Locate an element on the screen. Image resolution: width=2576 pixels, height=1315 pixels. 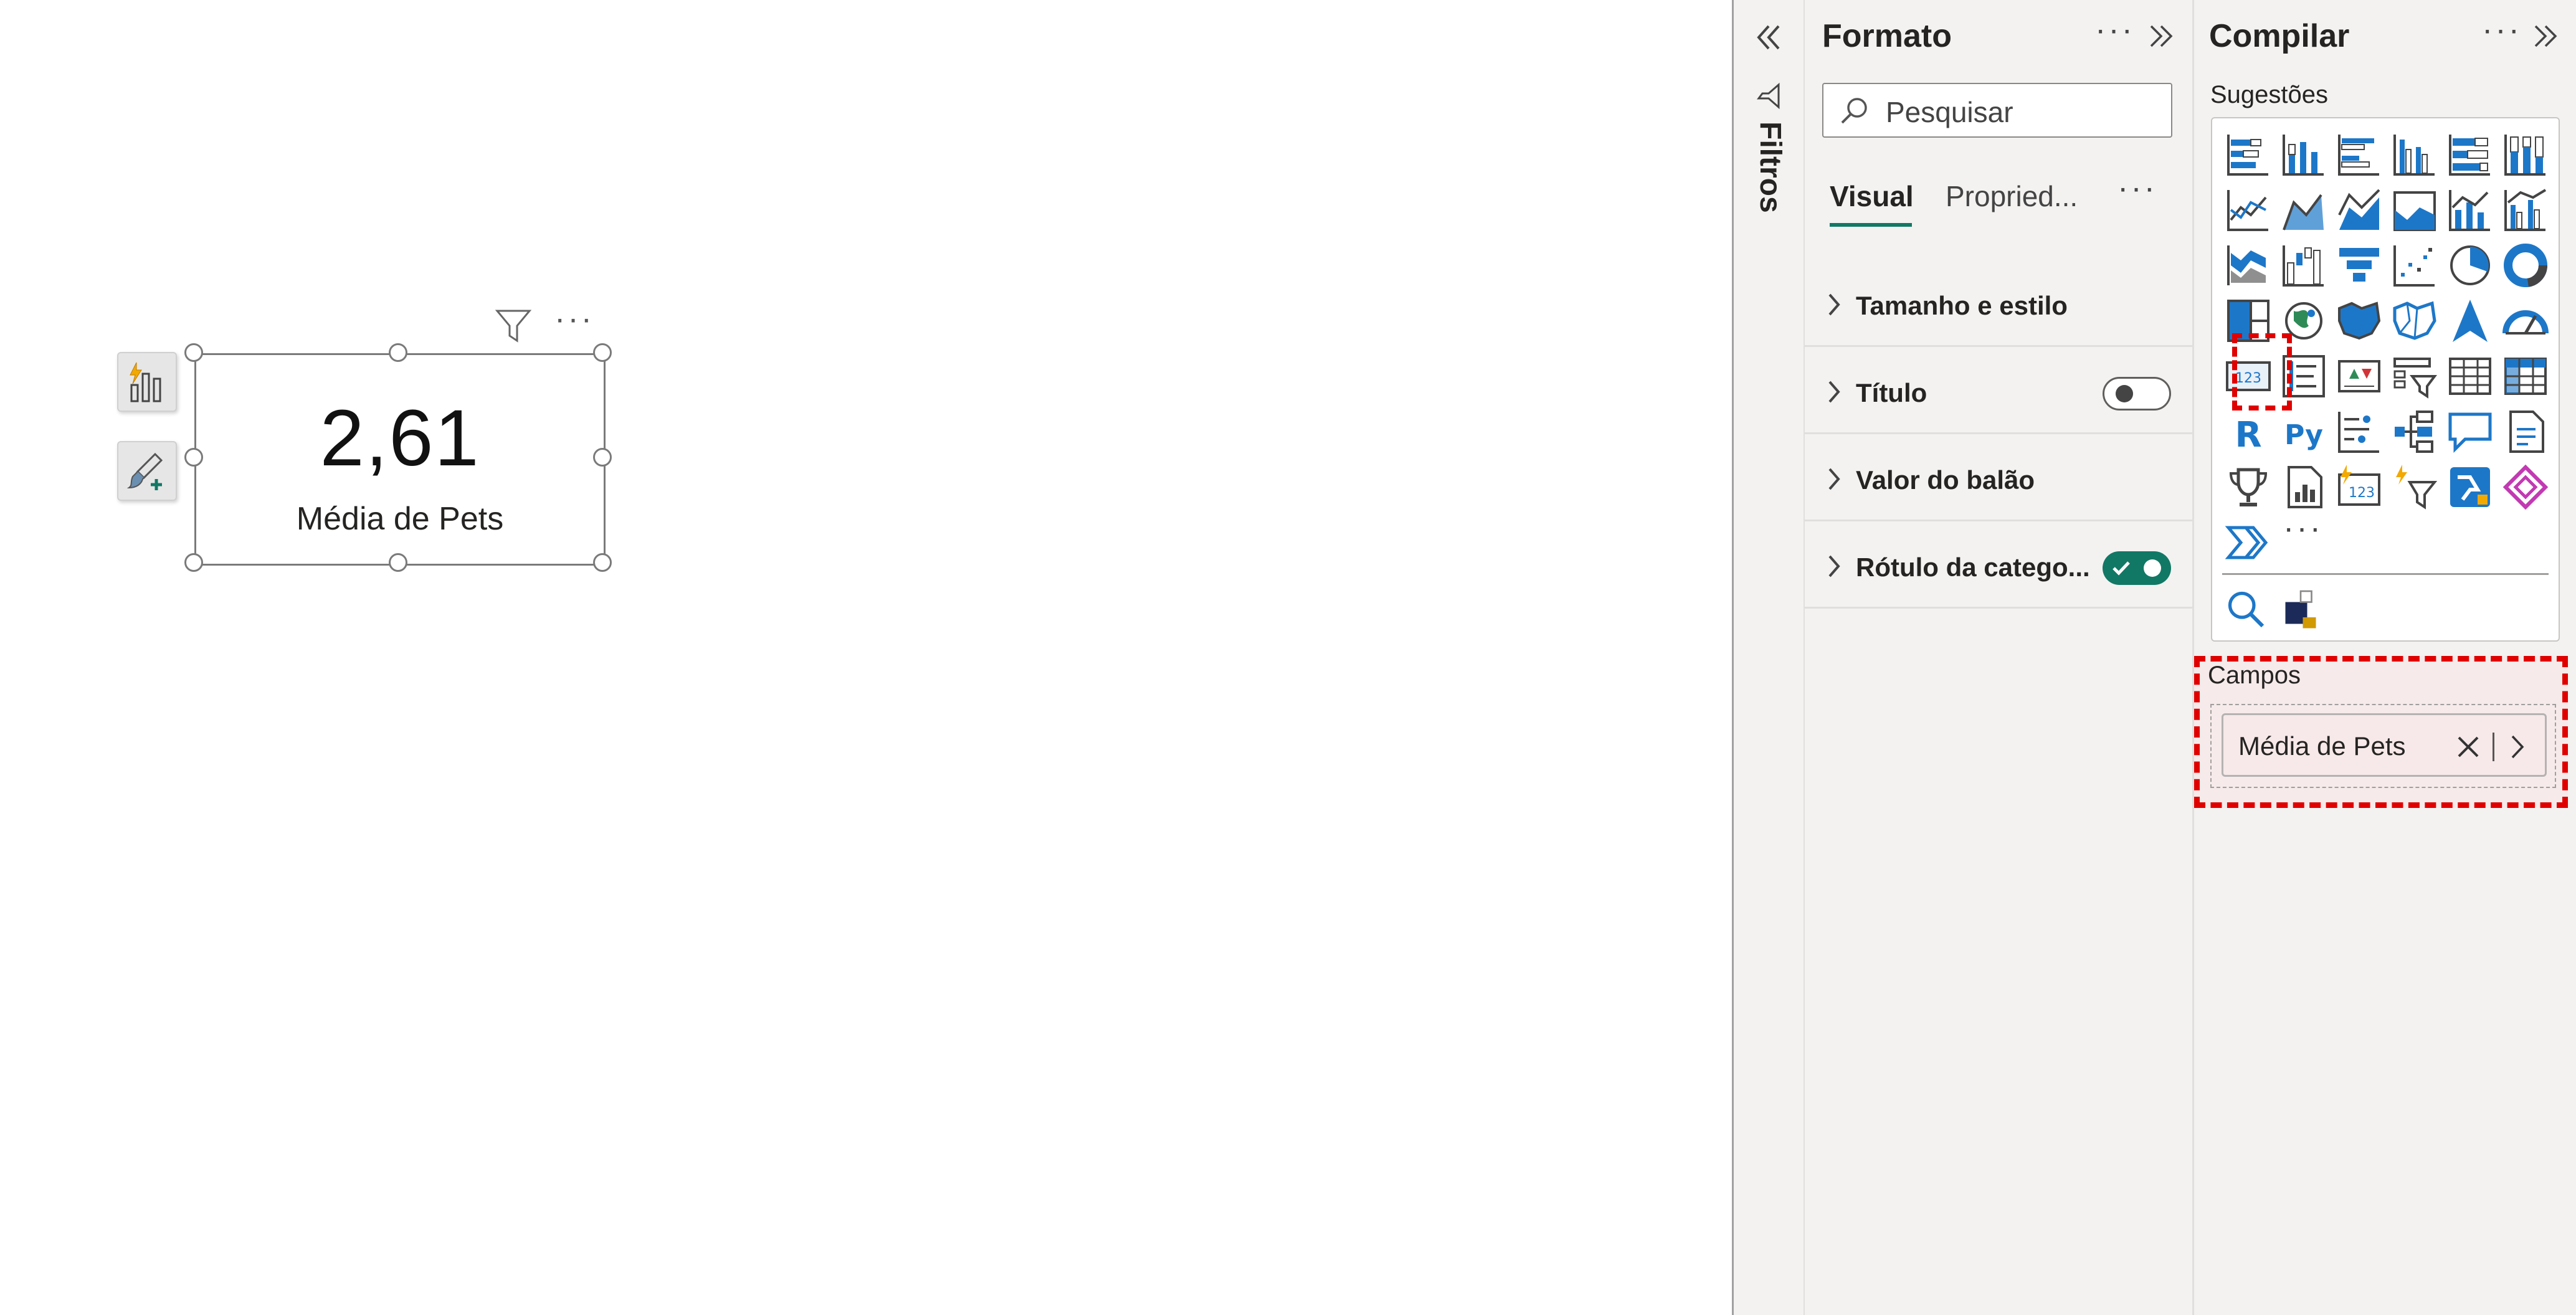
line-and-clustered-column-icon is located at coordinates (2525, 210).